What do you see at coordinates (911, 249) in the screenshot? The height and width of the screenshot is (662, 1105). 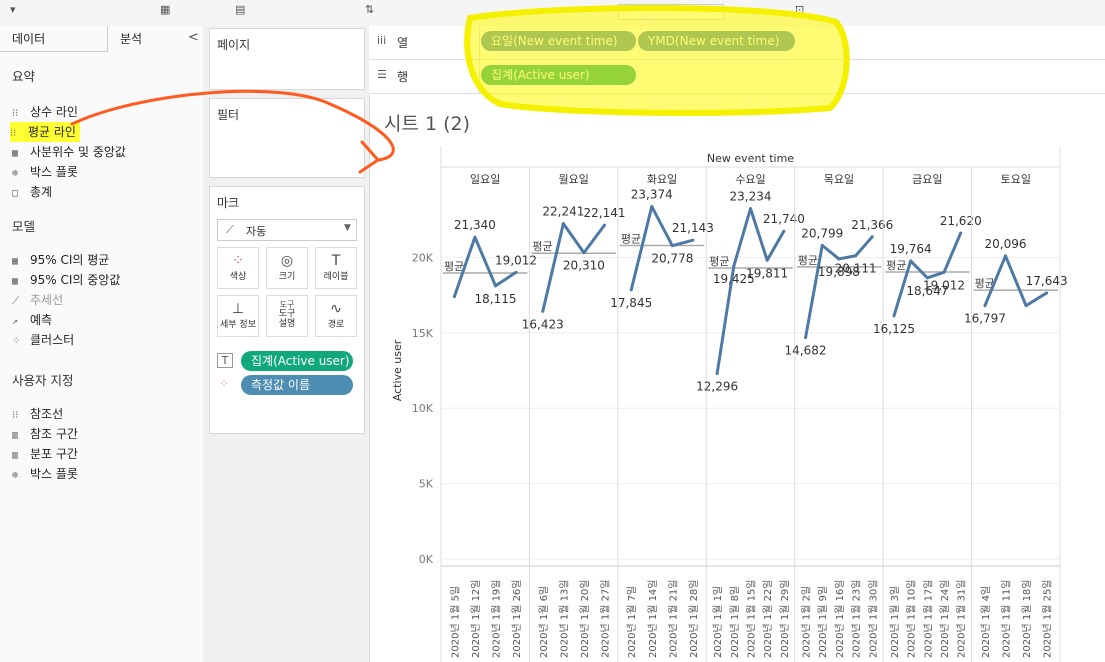 I see `data-label: 19,764` at bounding box center [911, 249].